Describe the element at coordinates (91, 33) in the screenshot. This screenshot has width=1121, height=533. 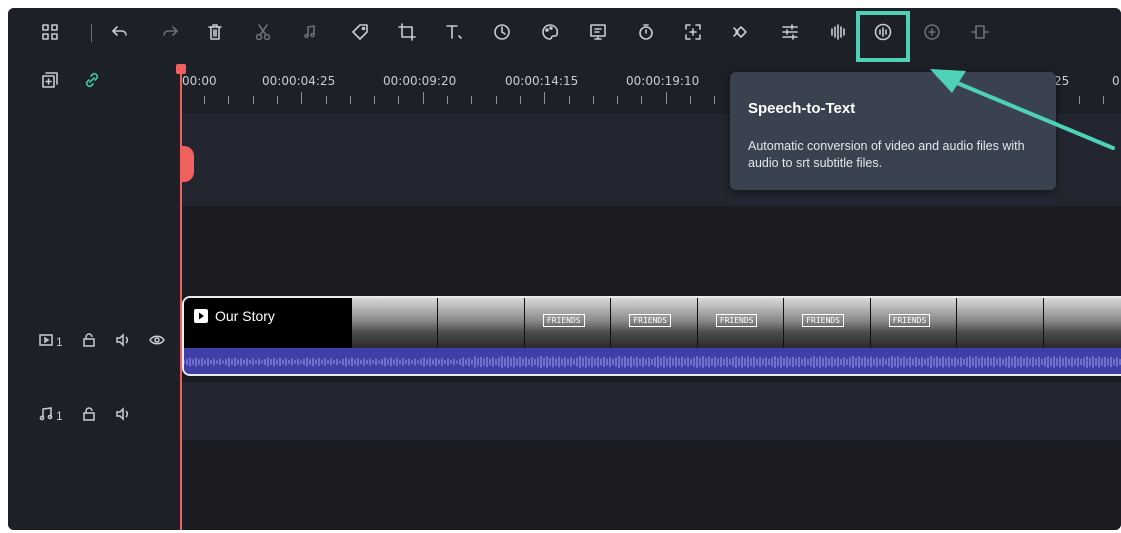
I see `toolbar-divider` at that location.